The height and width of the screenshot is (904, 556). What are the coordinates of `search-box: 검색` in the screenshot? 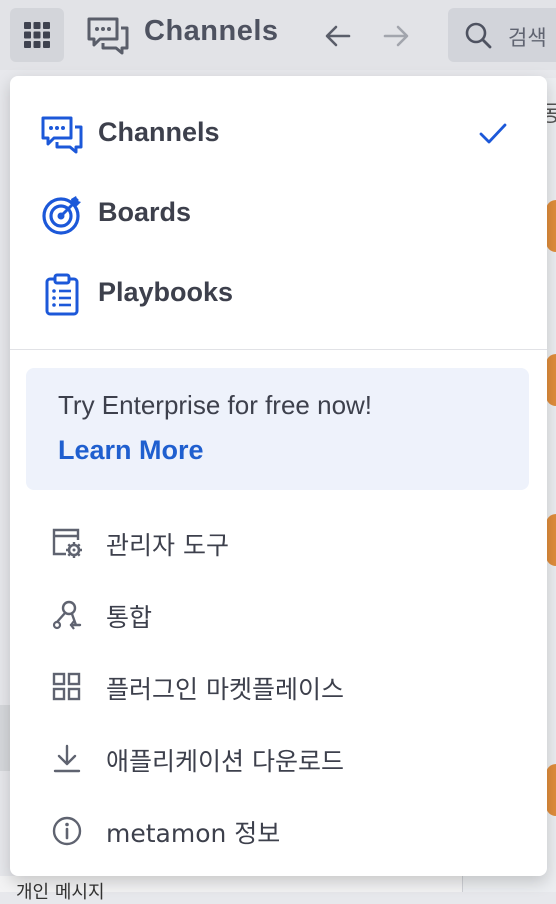 It's located at (502, 35).